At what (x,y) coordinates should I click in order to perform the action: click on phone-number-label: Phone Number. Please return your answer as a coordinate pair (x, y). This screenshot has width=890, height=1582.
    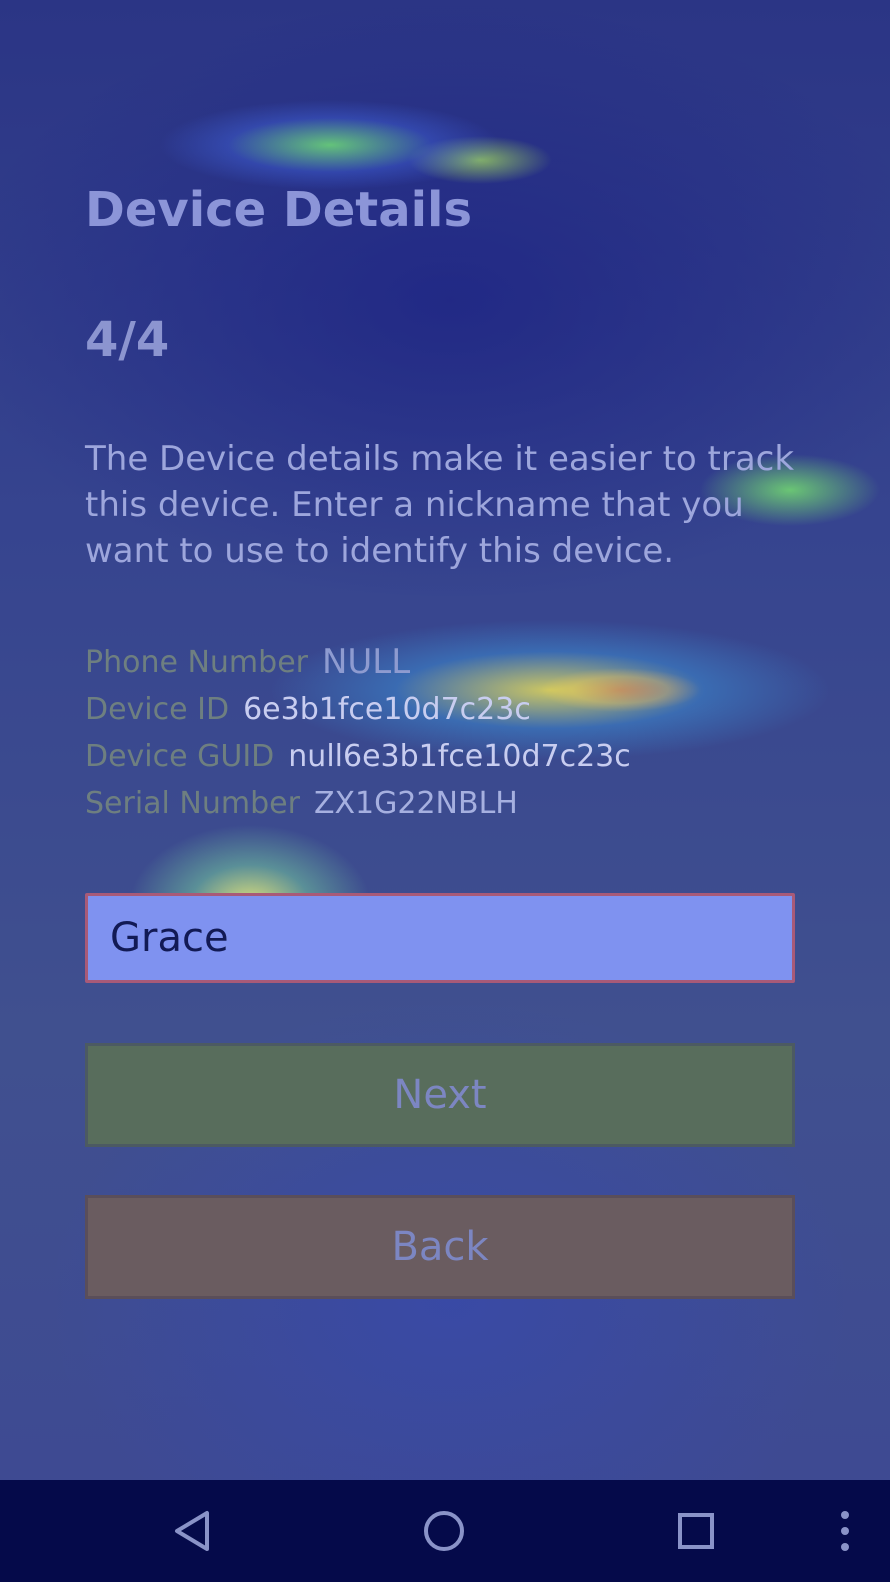
    Looking at the image, I should click on (196, 662).